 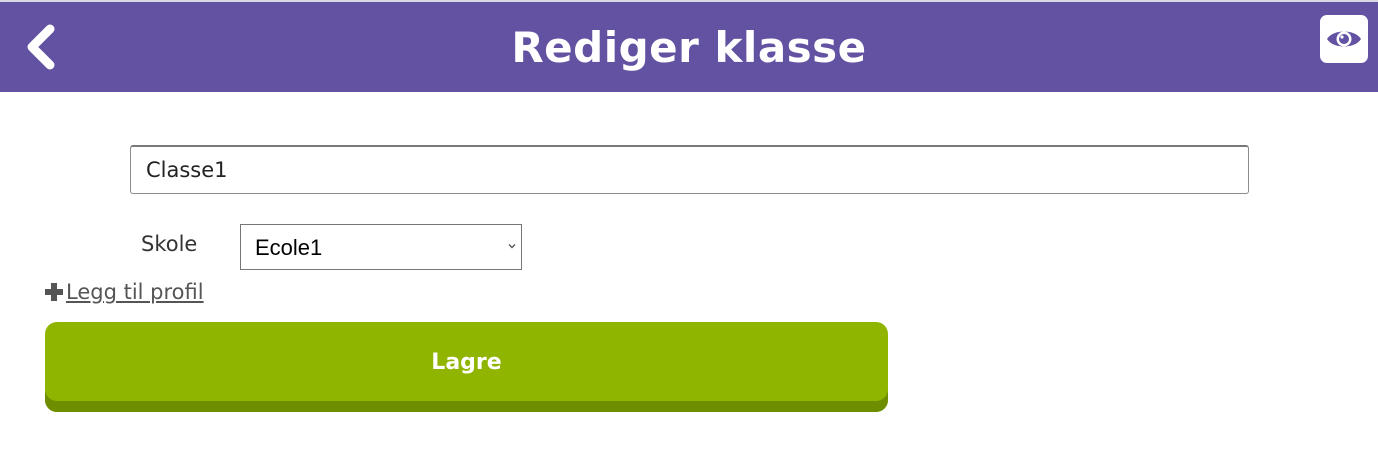 What do you see at coordinates (169, 244) in the screenshot?
I see `school-label: Skole` at bounding box center [169, 244].